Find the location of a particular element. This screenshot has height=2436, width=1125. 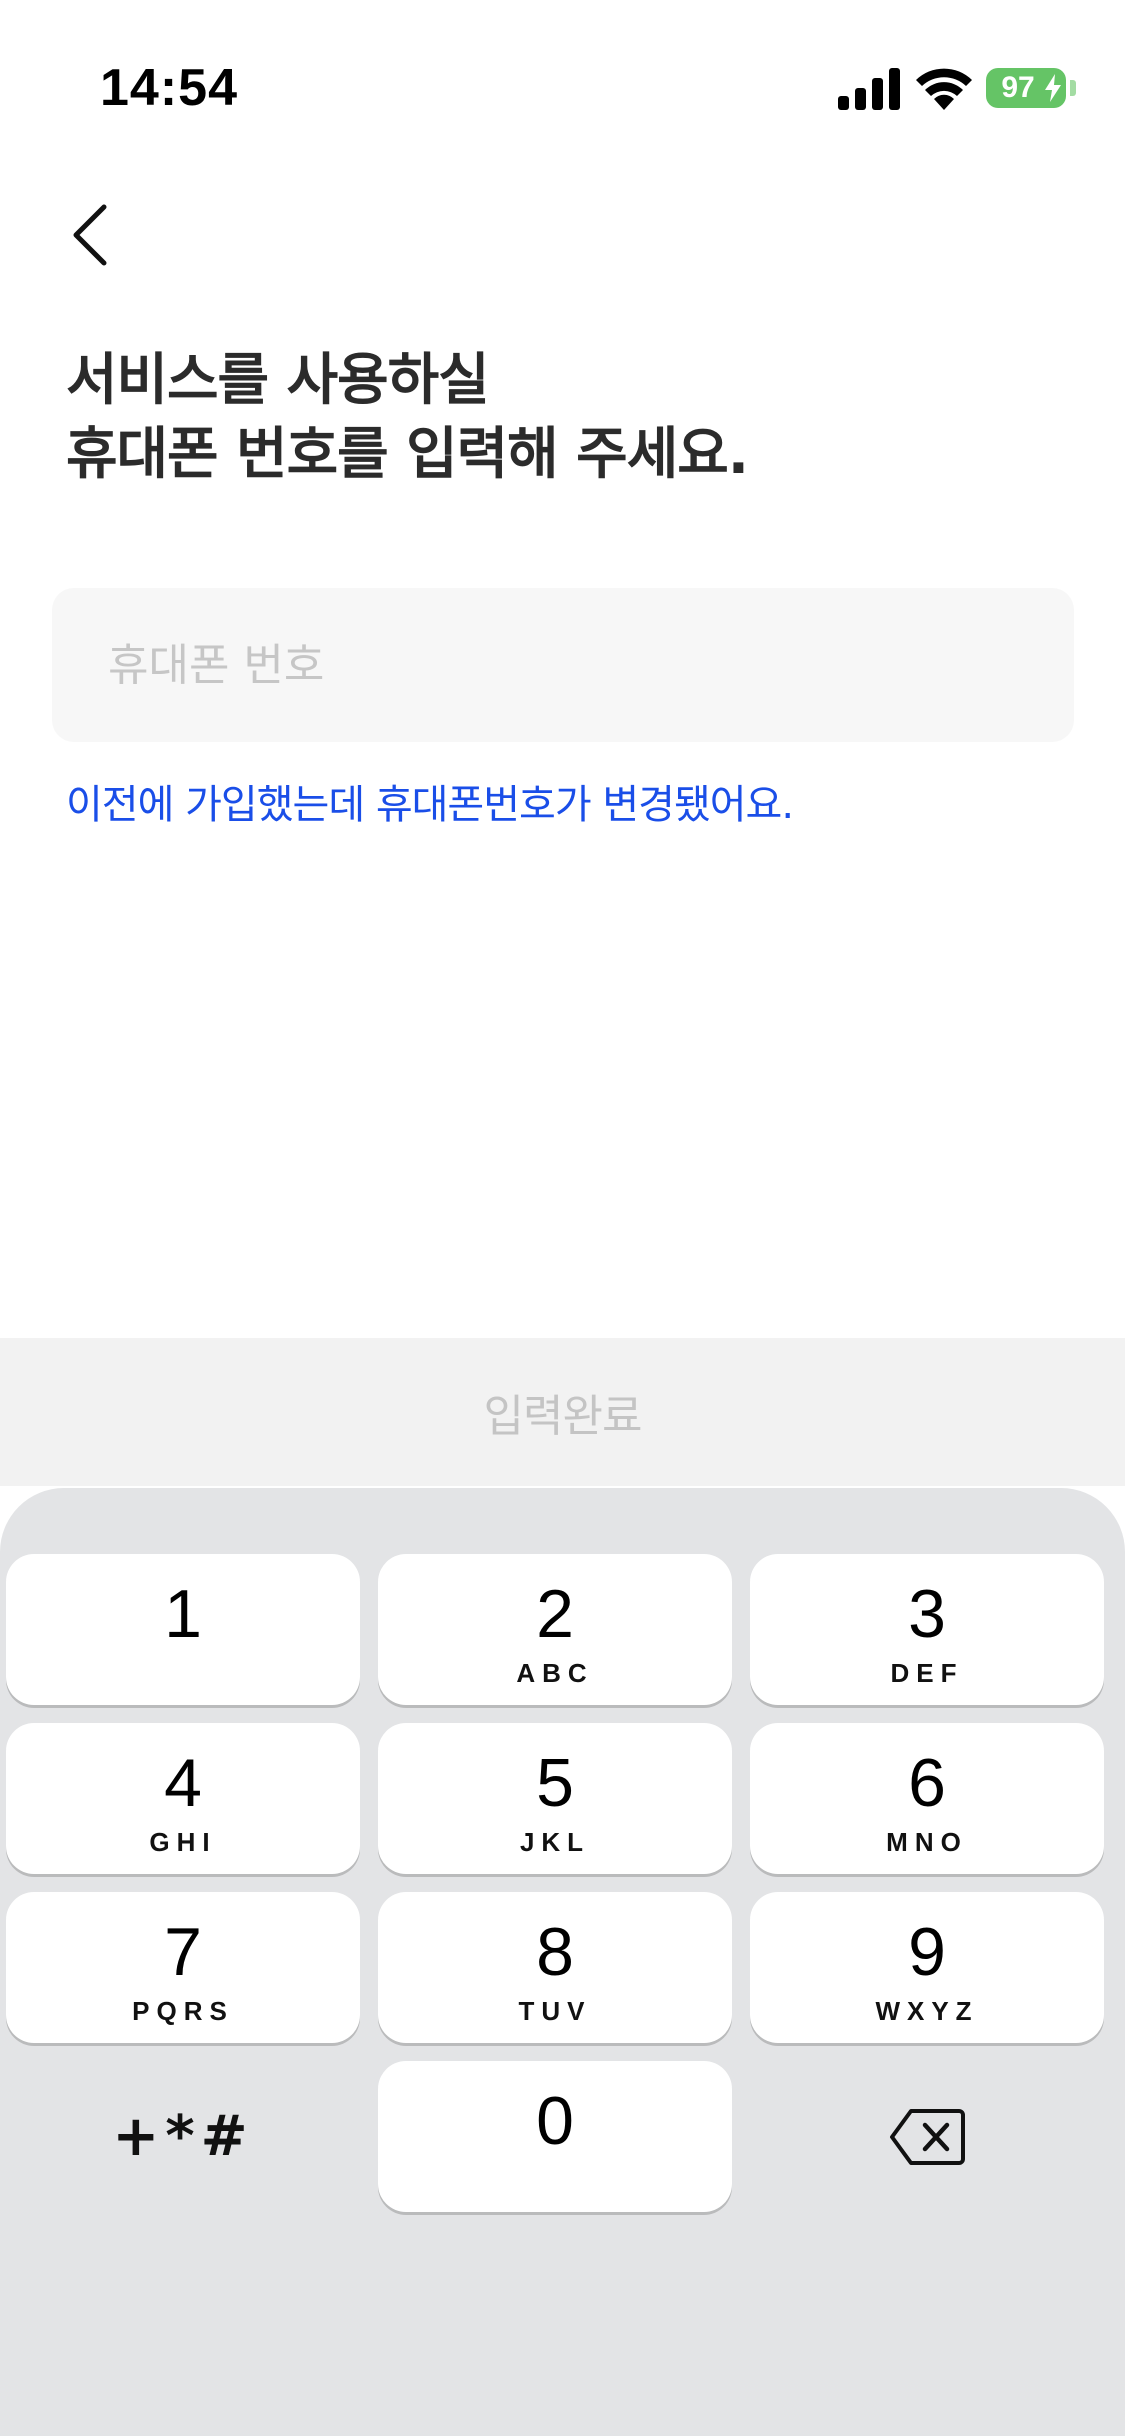

status-bar: 14:54 97 is located at coordinates (562, 75).